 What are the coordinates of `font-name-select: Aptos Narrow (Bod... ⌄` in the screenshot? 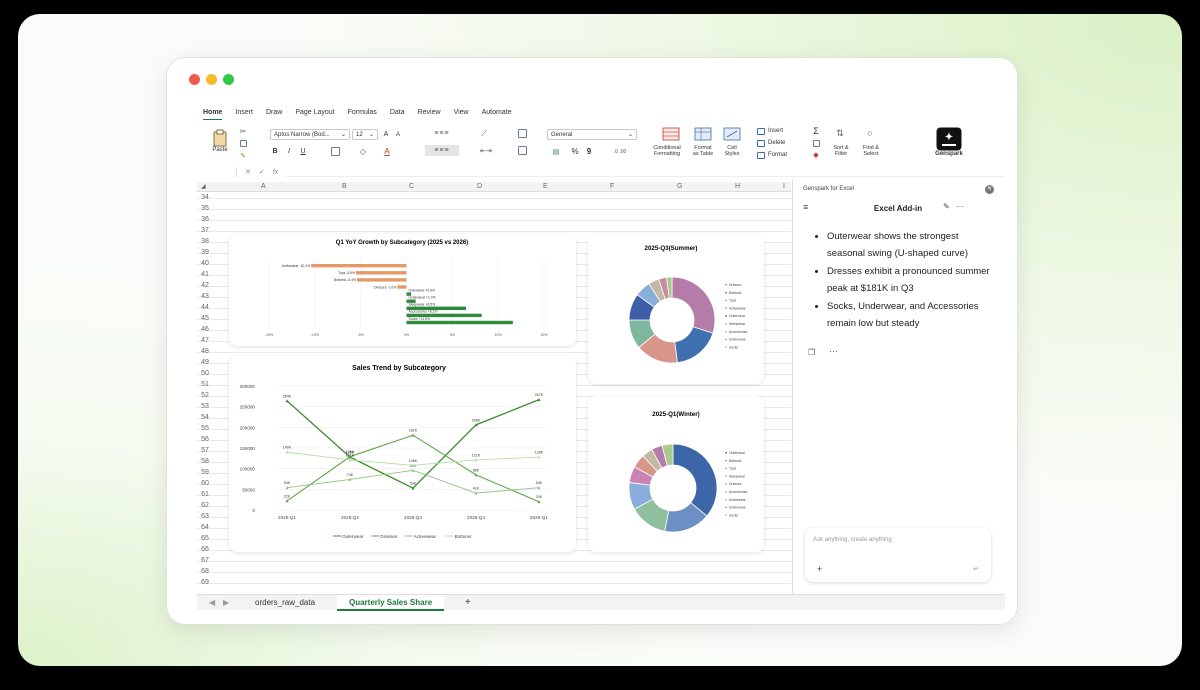 It's located at (310, 134).